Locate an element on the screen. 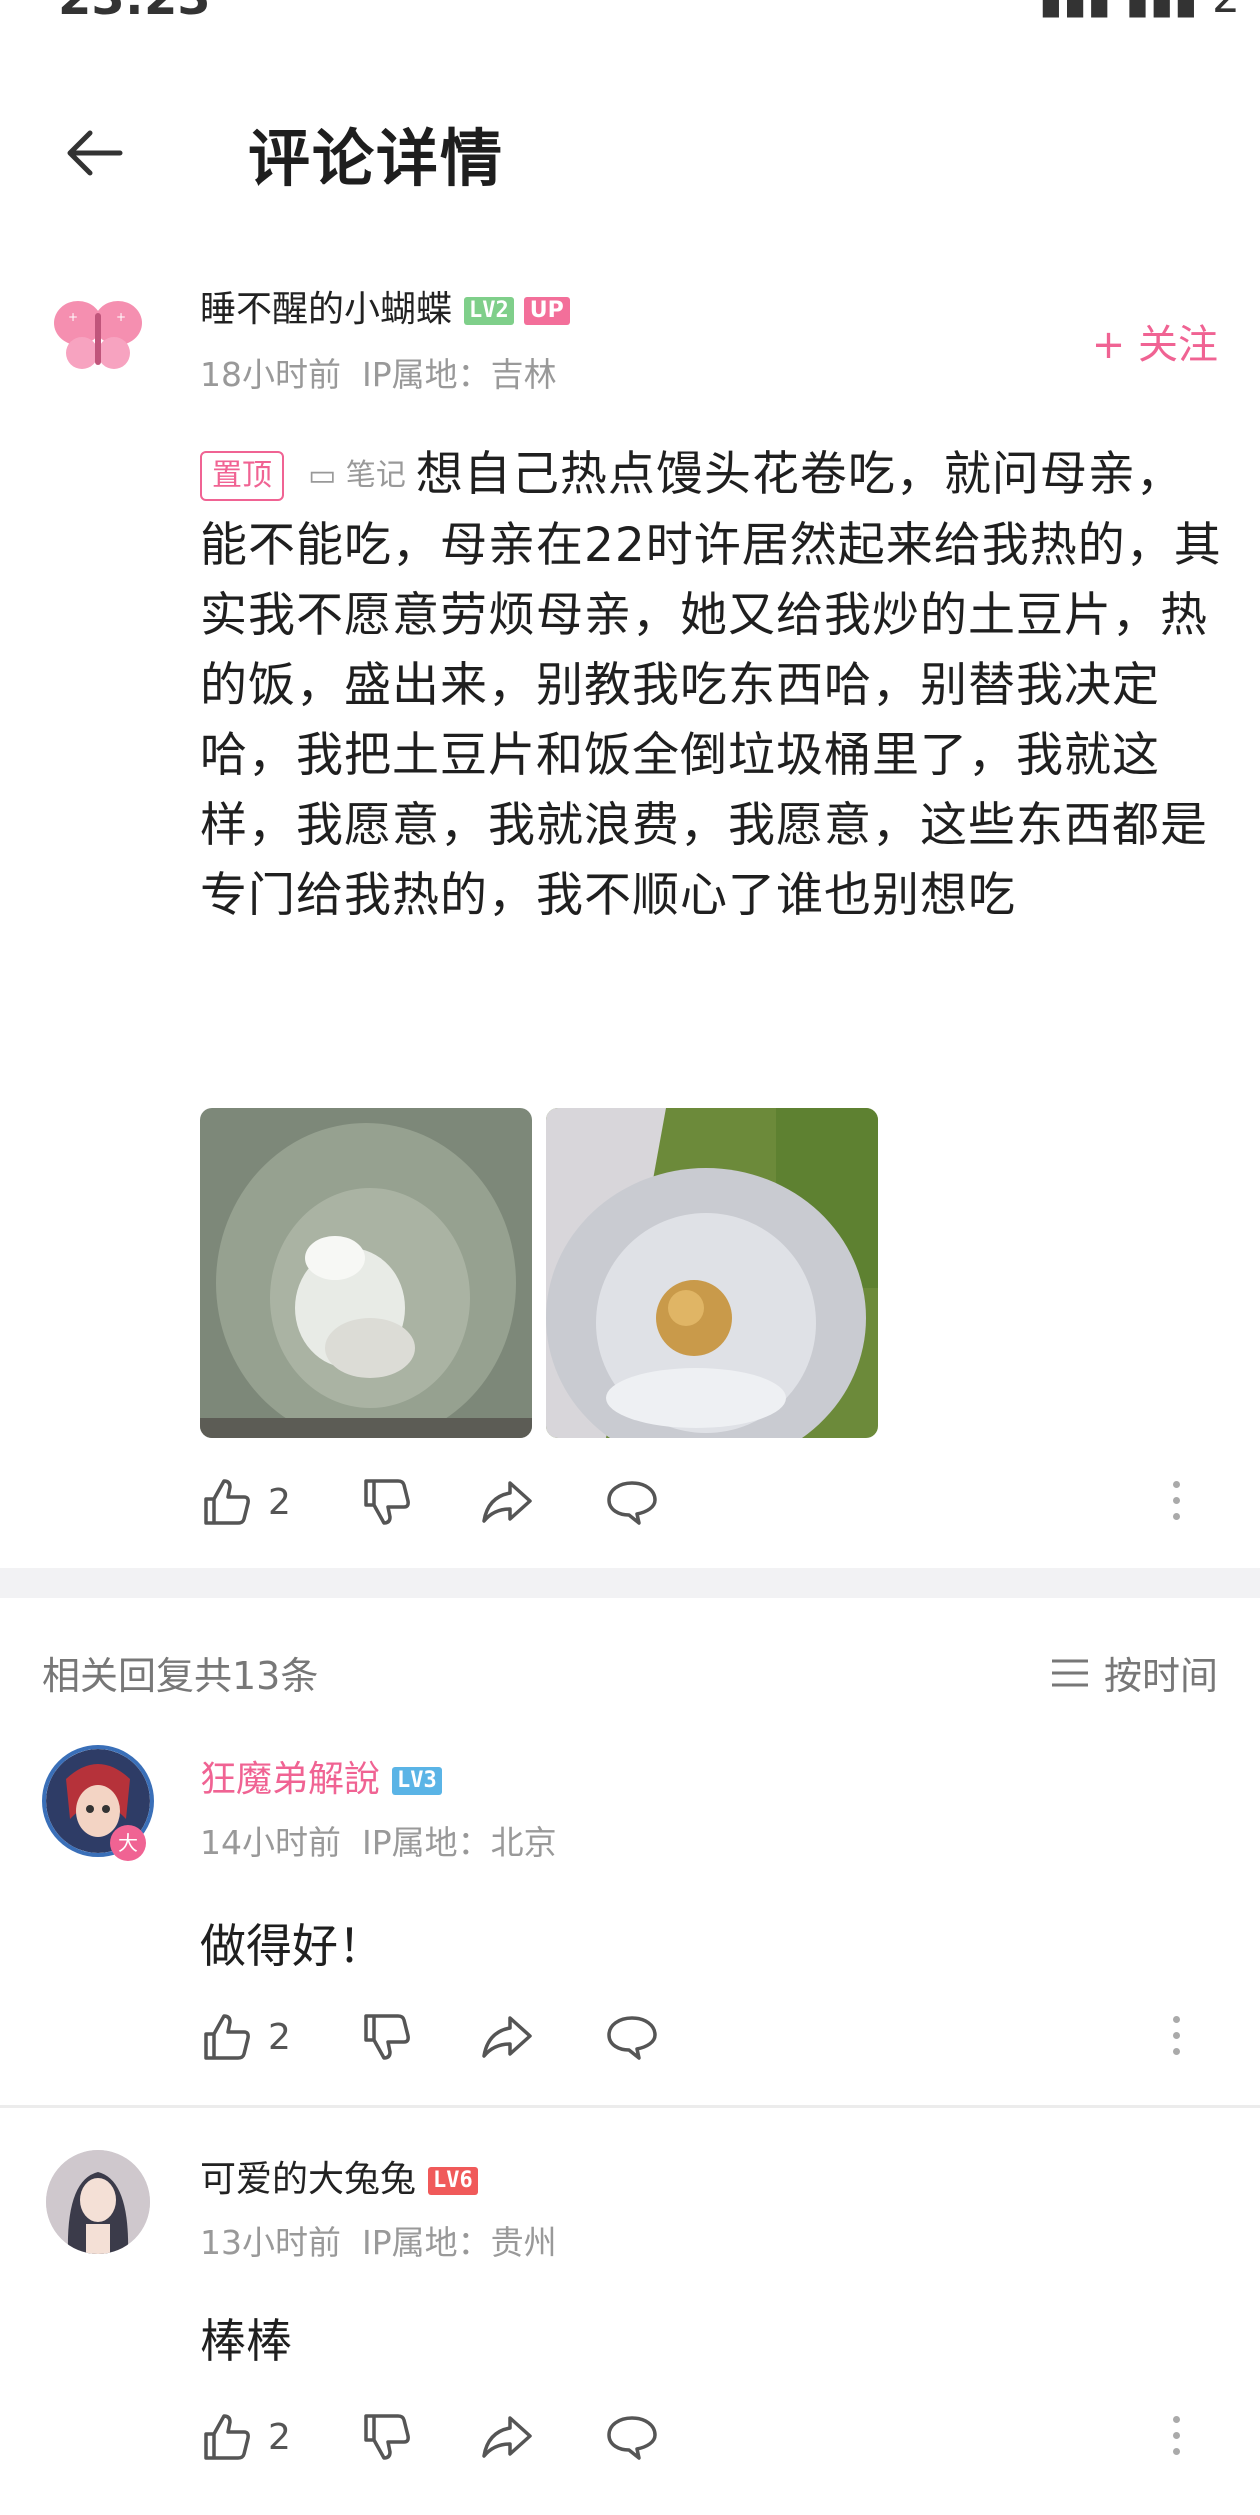 This screenshot has height=2515, width=1260. reply-meta: 14小时前 IP属地：北京 is located at coordinates (378, 1840).